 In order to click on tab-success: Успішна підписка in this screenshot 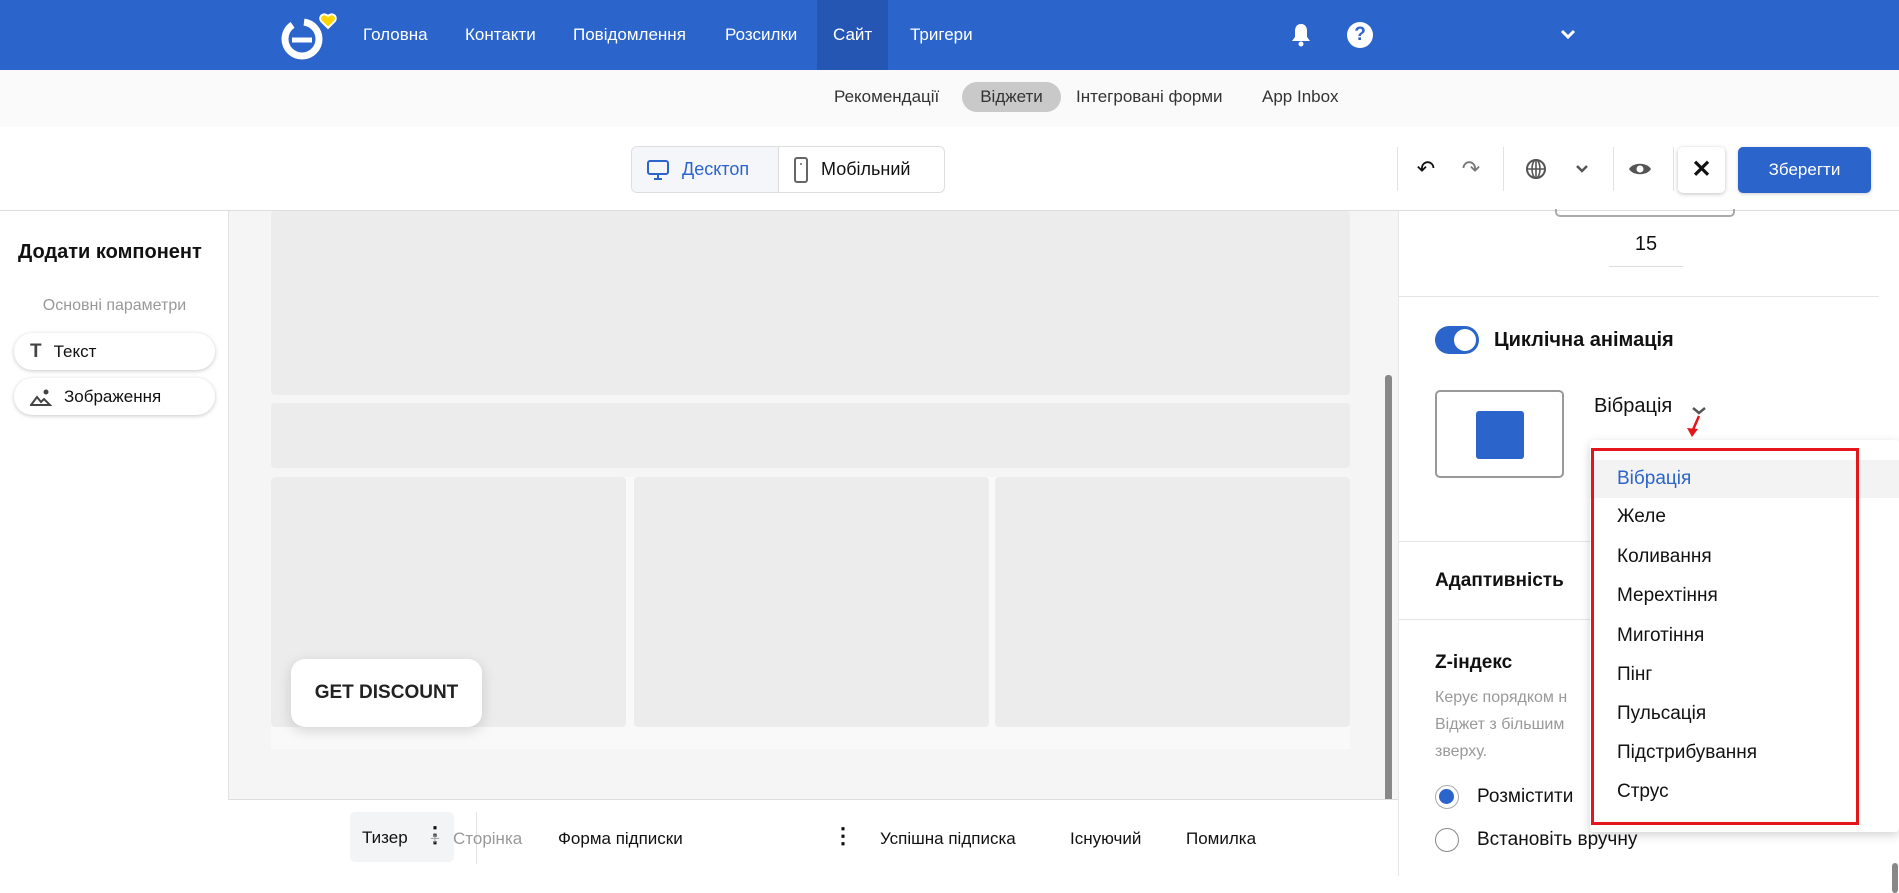, I will do `click(948, 838)`.